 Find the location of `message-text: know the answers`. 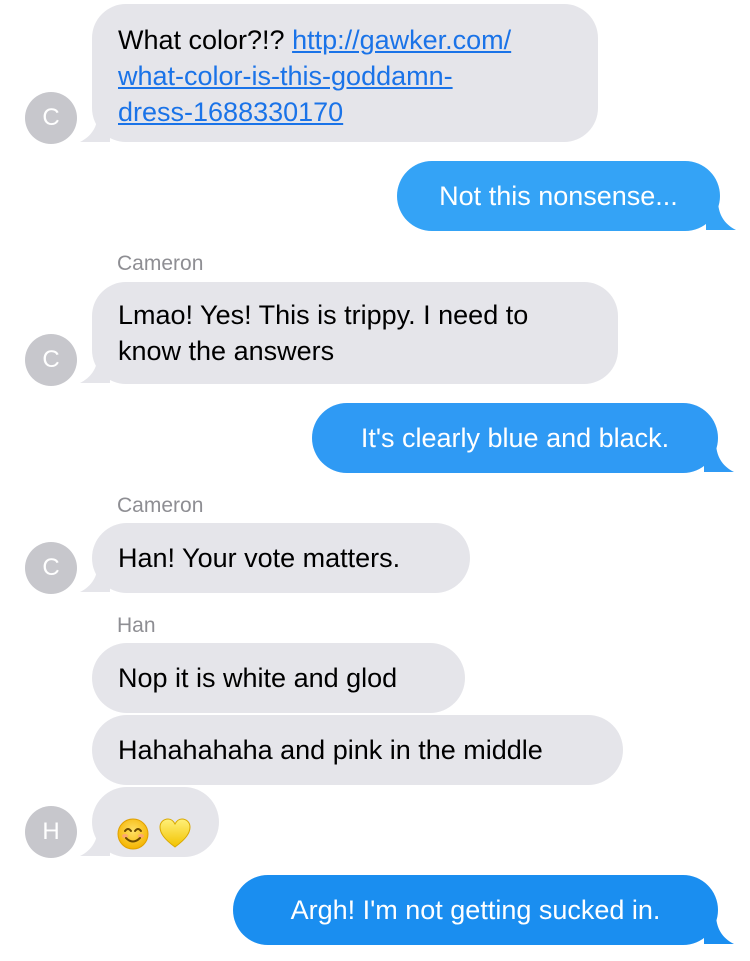

message-text: know the answers is located at coordinates (226, 351).